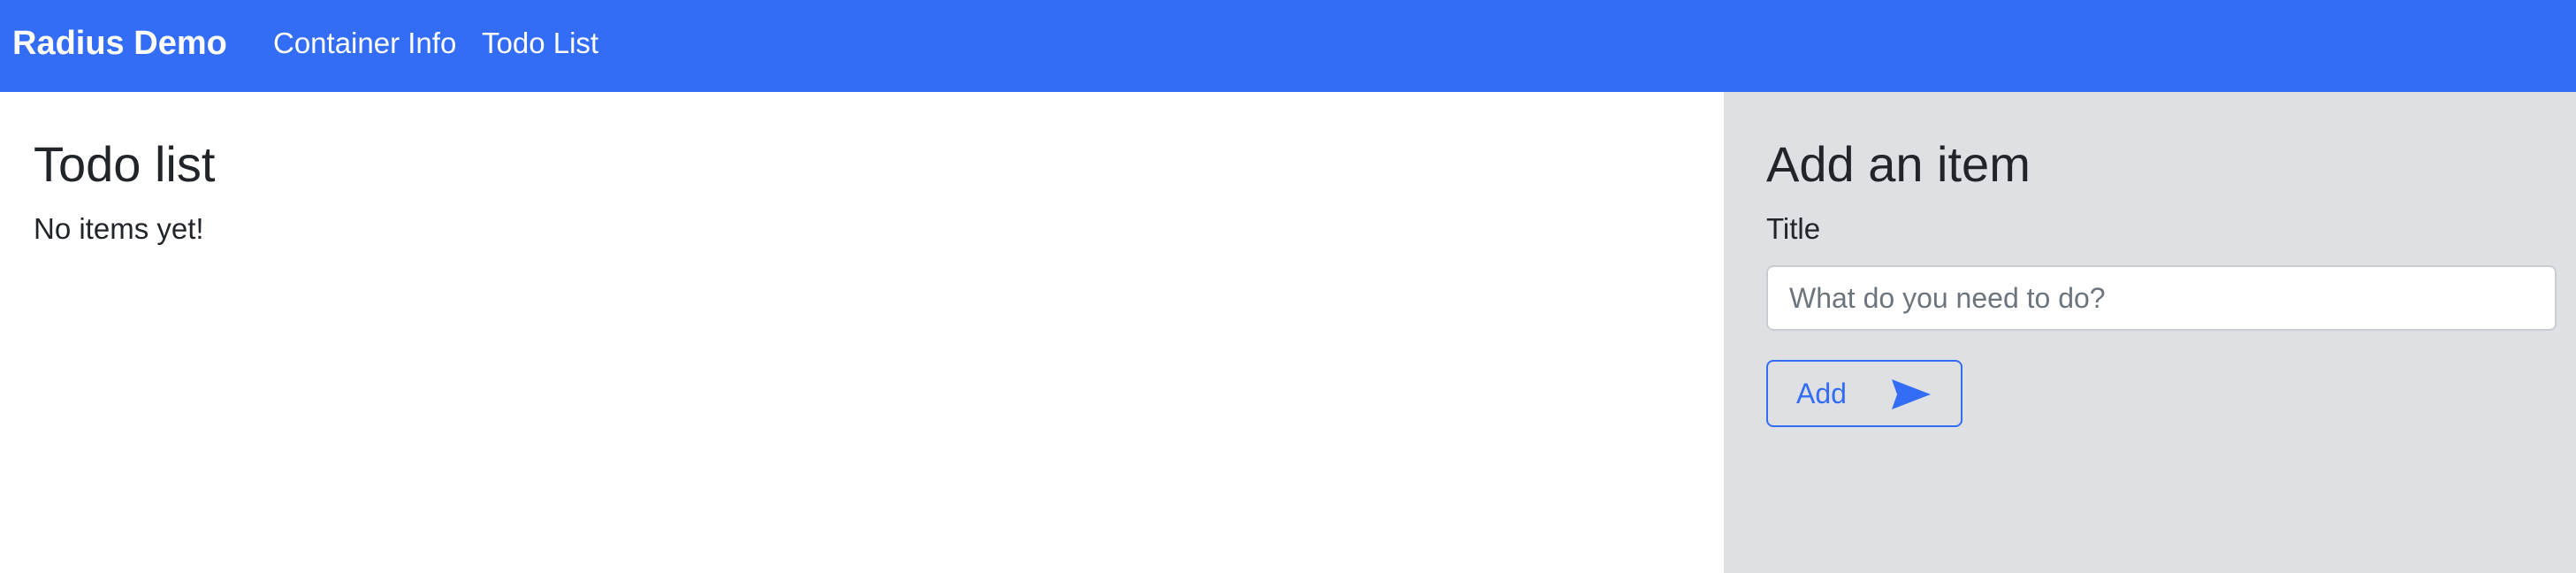 The height and width of the screenshot is (573, 2576). What do you see at coordinates (540, 43) in the screenshot?
I see `nav-link-todo-list: Todo List` at bounding box center [540, 43].